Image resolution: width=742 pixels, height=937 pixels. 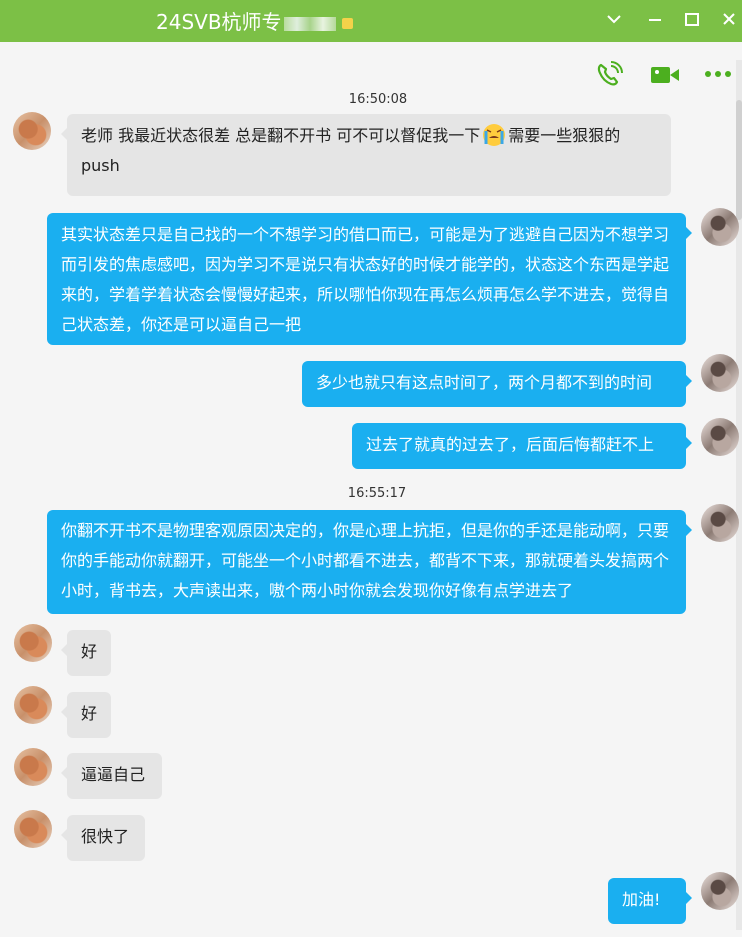 I want to click on redacted-emoji, so click(x=347, y=23).